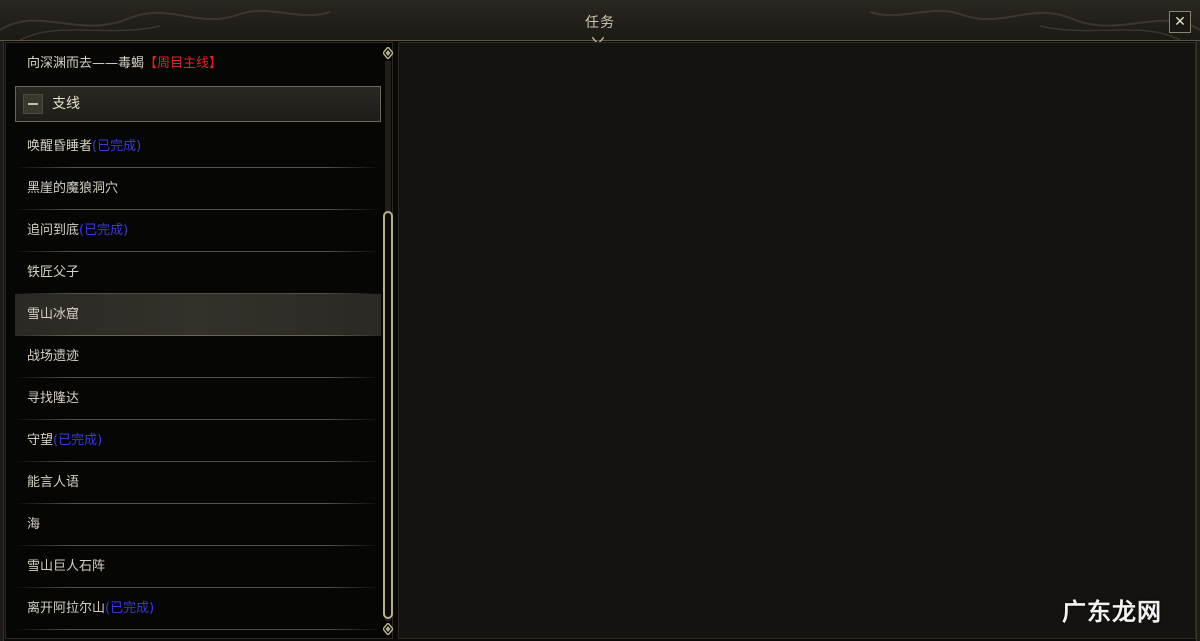 The width and height of the screenshot is (1200, 641). What do you see at coordinates (198, 357) in the screenshot?
I see `quest-item: 战场遗迹` at bounding box center [198, 357].